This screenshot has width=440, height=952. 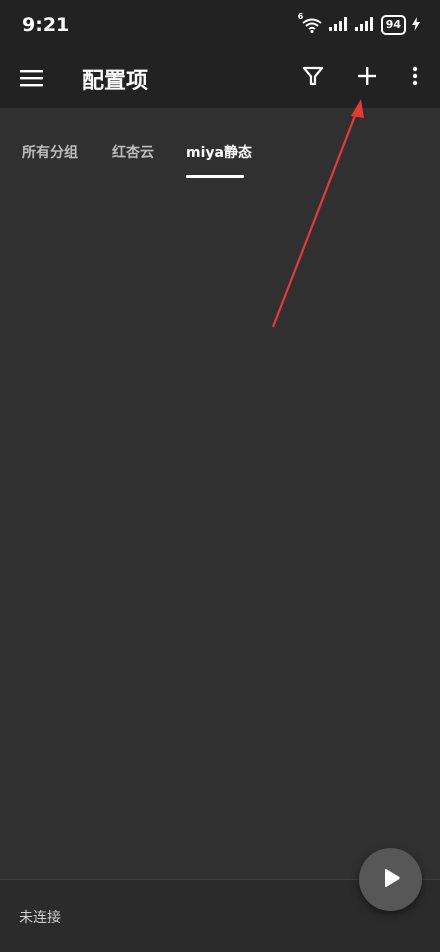 What do you see at coordinates (215, 176) in the screenshot?
I see `tab-selected-indicator` at bounding box center [215, 176].